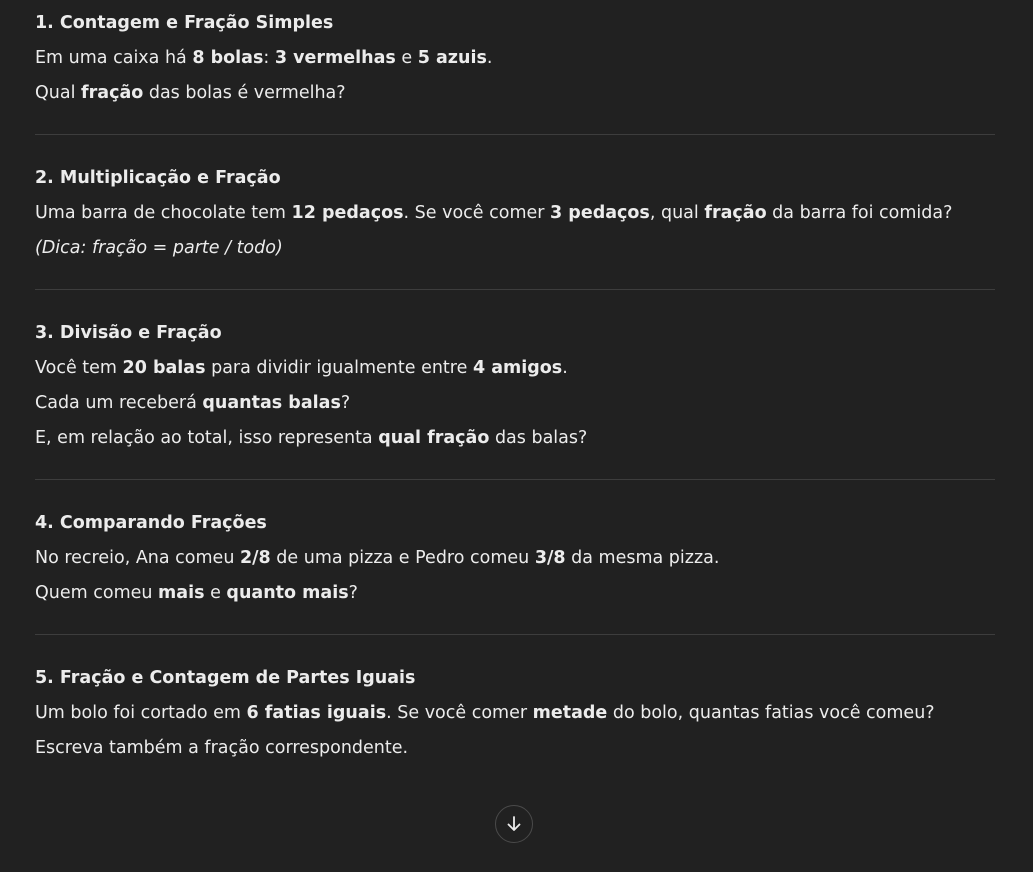 Image resolution: width=1033 pixels, height=872 pixels. Describe the element at coordinates (859, 213) in the screenshot. I see `text-segment: da barra foi comida?` at that location.